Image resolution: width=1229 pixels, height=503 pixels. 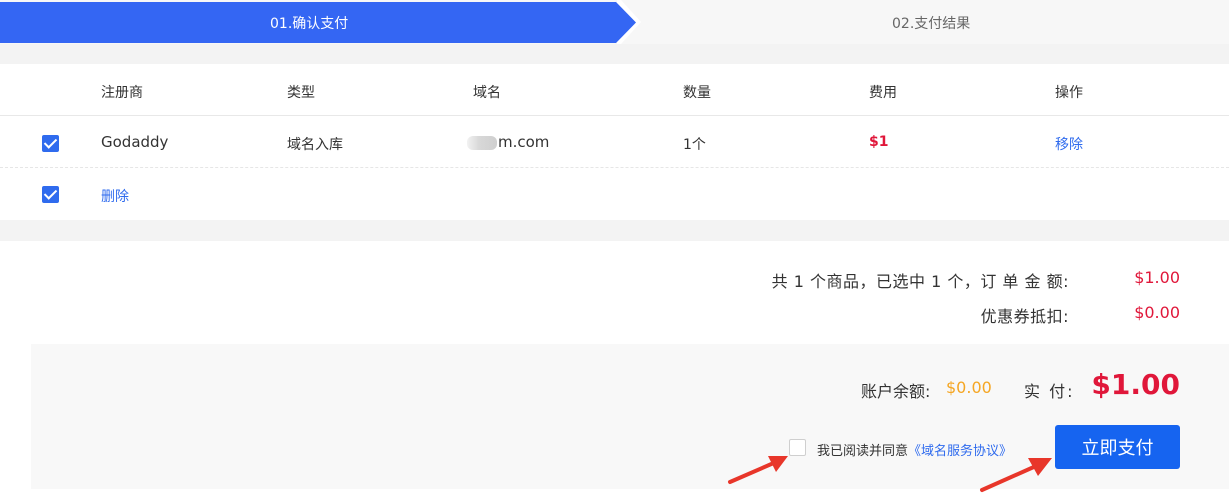 What do you see at coordinates (135, 142) in the screenshot?
I see `cell-registrar: Godaddy` at bounding box center [135, 142].